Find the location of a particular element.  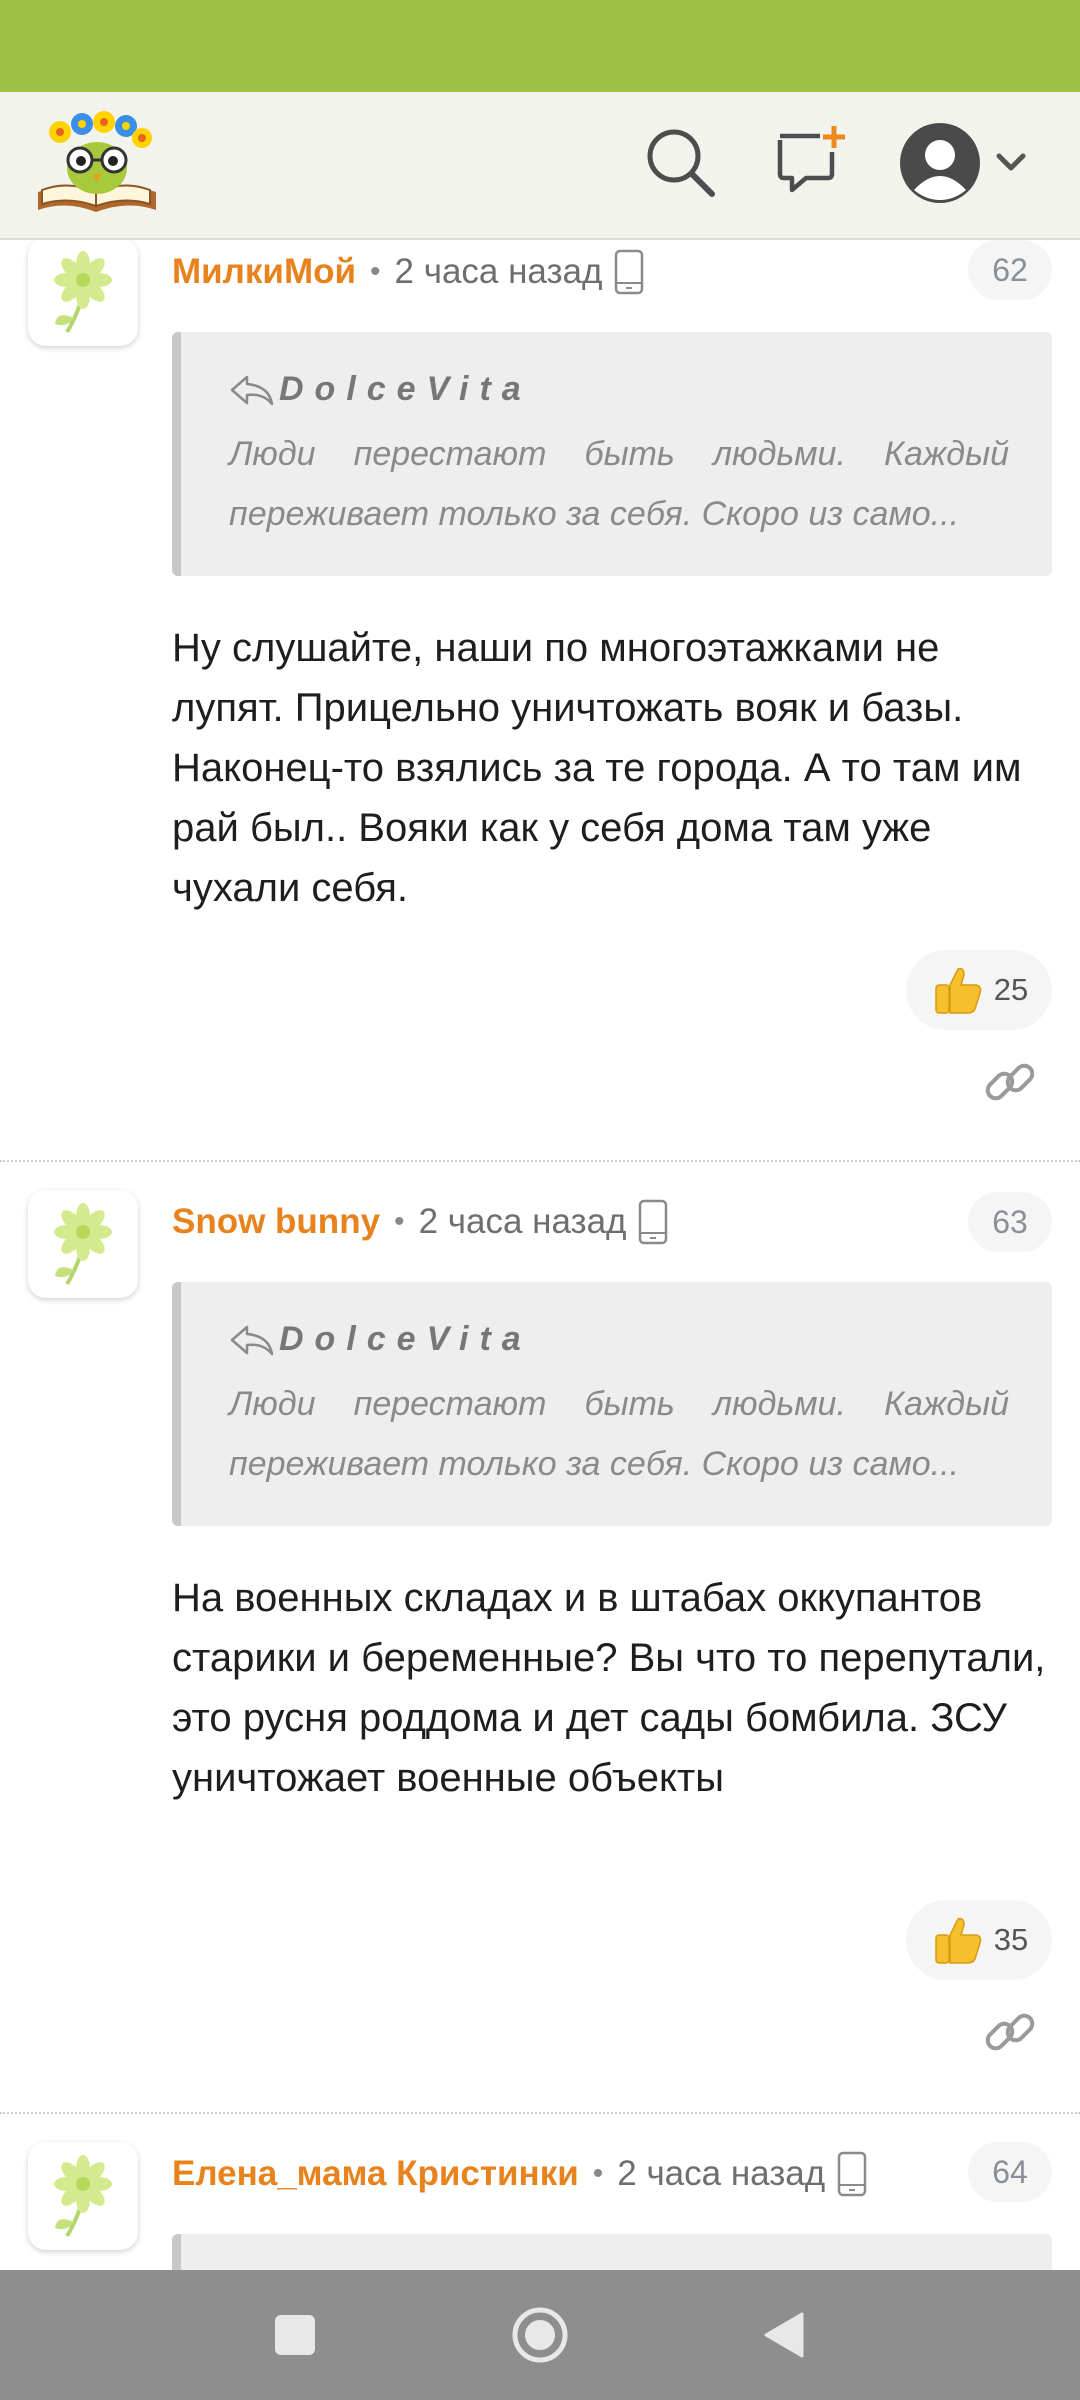

triangle-back-icon is located at coordinates (784, 2335).